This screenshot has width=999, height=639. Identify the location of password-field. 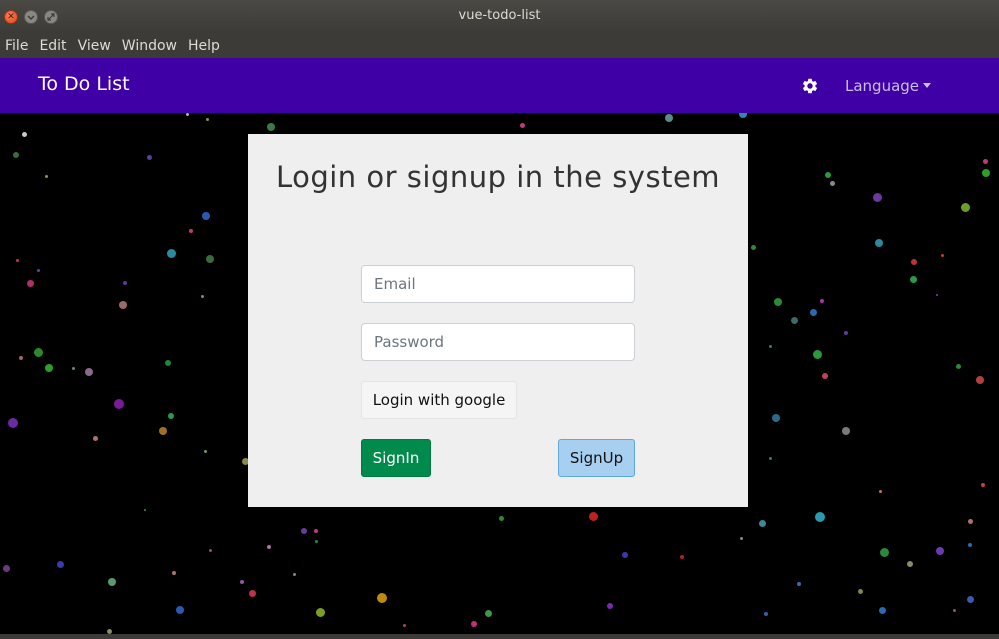
(498, 342).